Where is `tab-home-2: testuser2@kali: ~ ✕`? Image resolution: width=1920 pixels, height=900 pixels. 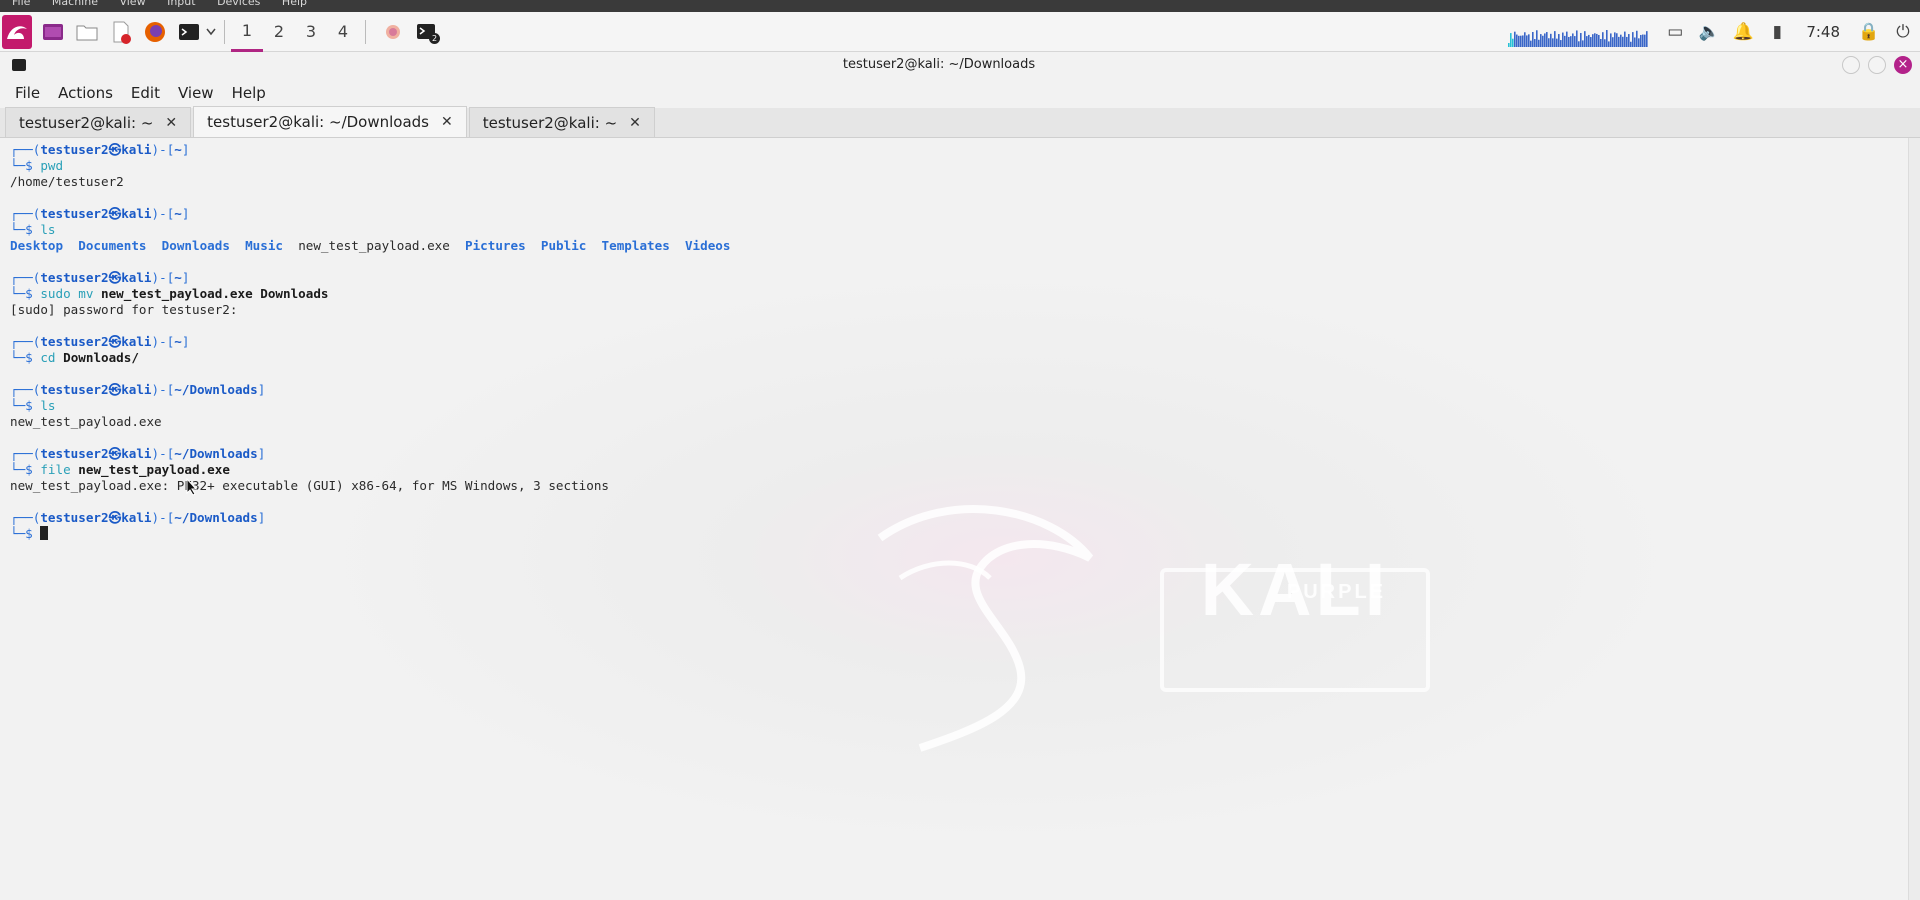 tab-home-2: testuser2@kali: ~ ✕ is located at coordinates (561, 122).